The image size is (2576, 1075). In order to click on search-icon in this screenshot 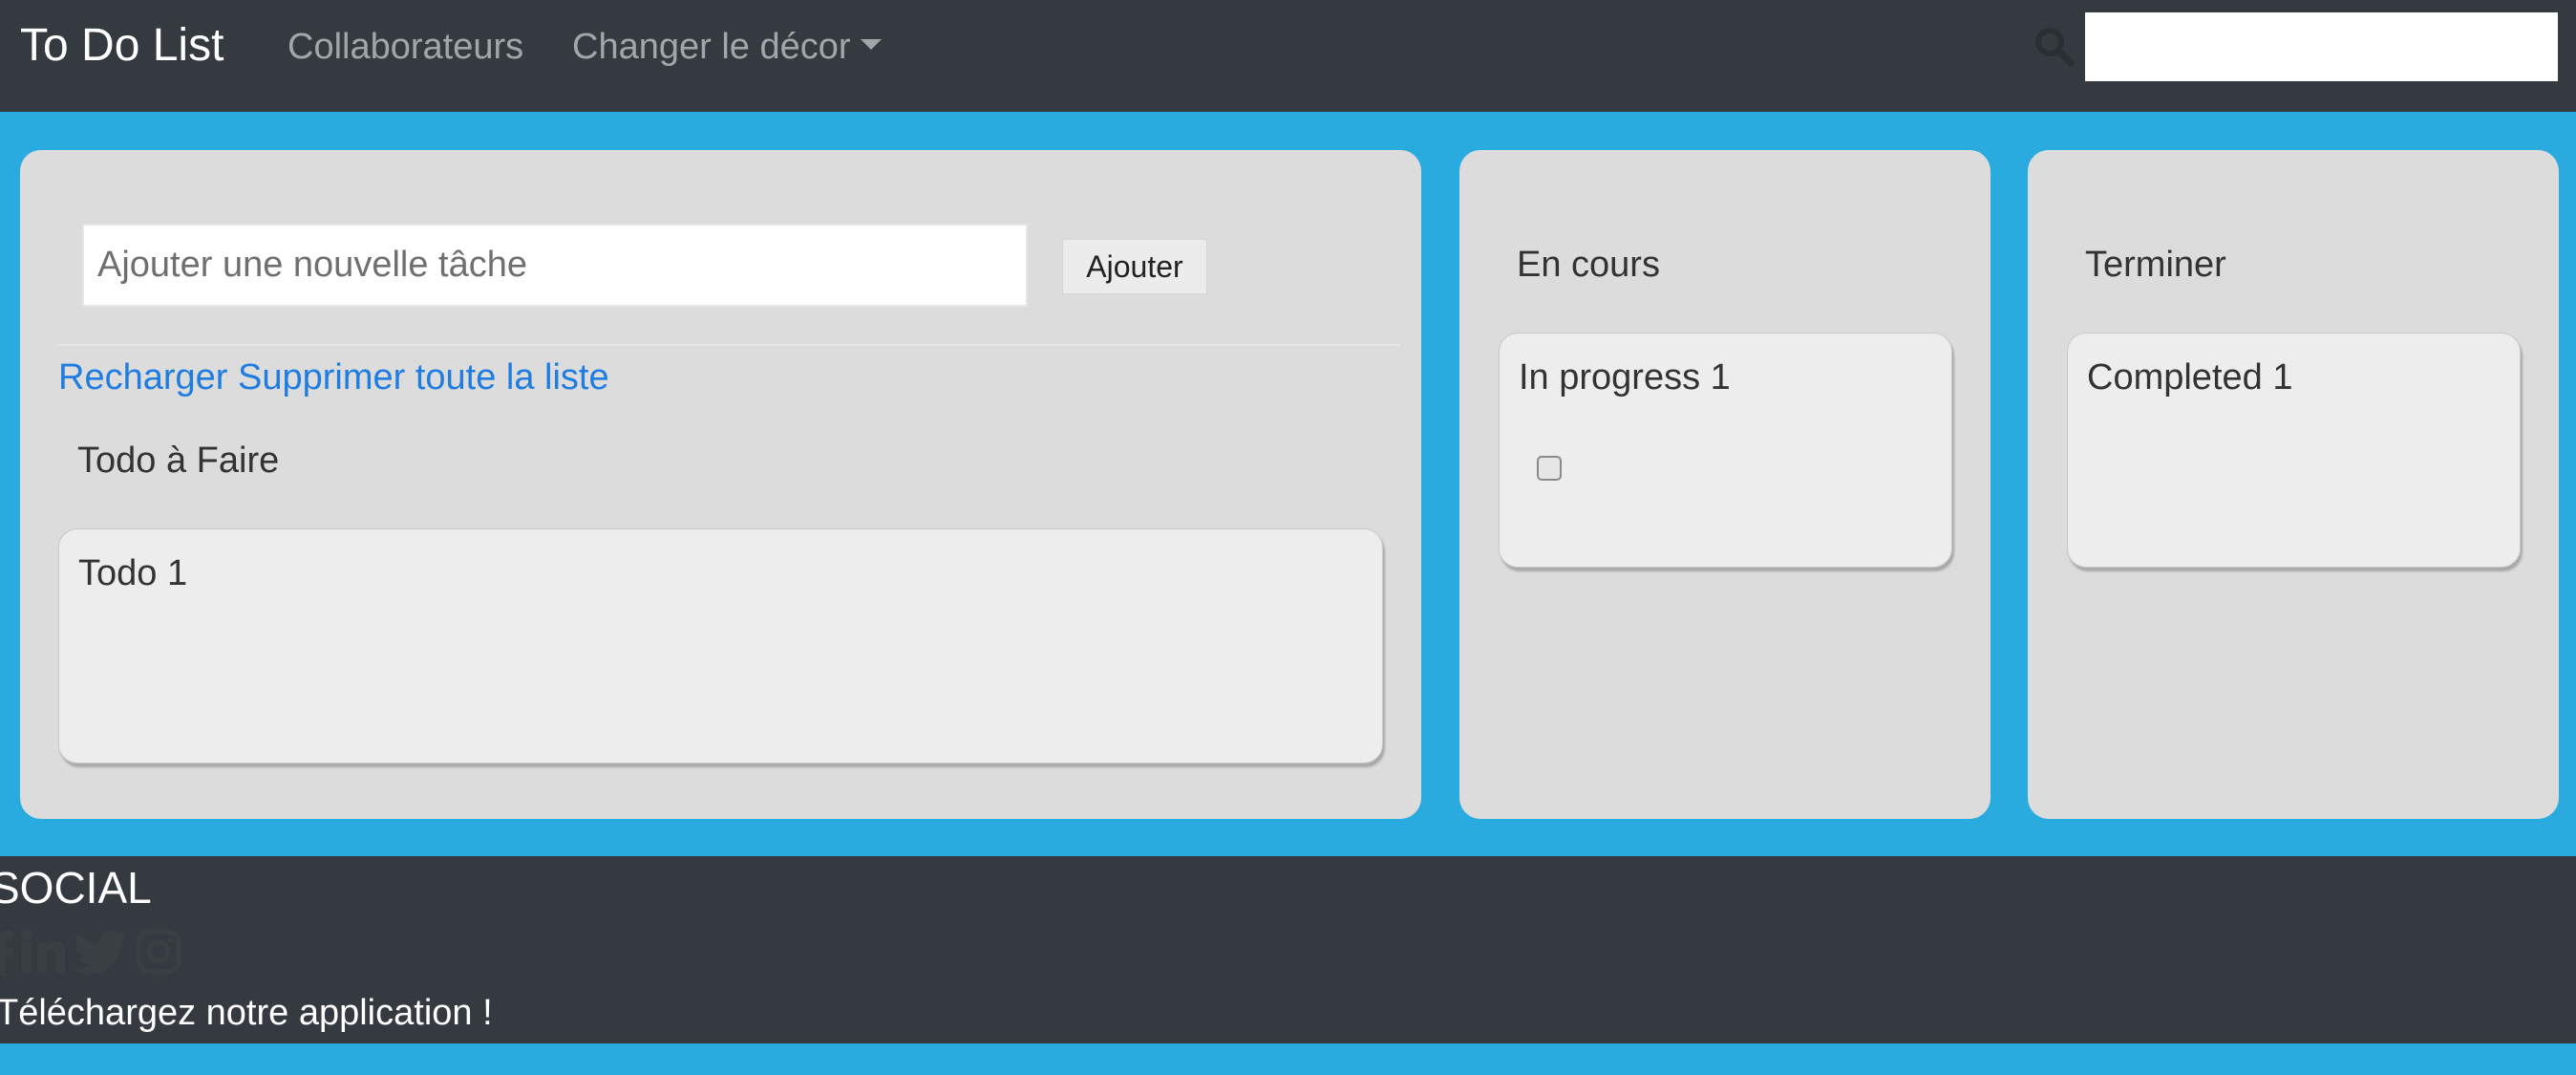, I will do `click(2054, 47)`.